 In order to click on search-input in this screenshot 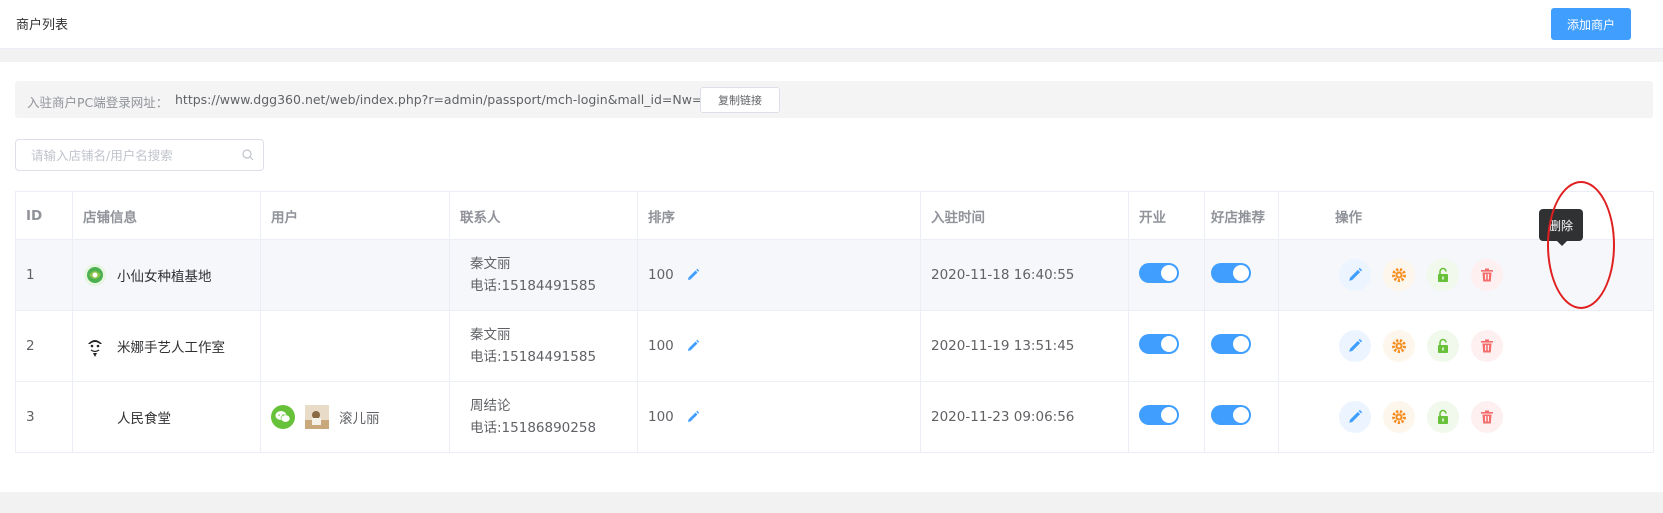, I will do `click(126, 155)`.